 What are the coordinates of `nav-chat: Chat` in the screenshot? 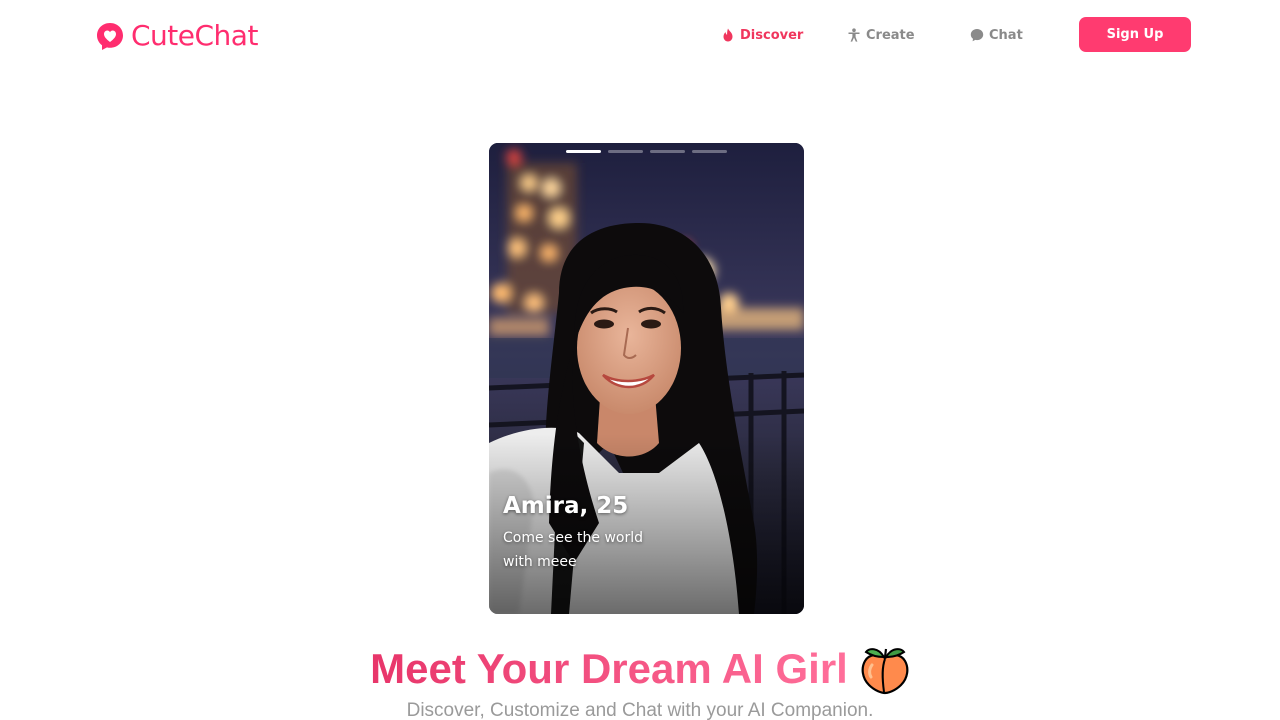 It's located at (996, 35).